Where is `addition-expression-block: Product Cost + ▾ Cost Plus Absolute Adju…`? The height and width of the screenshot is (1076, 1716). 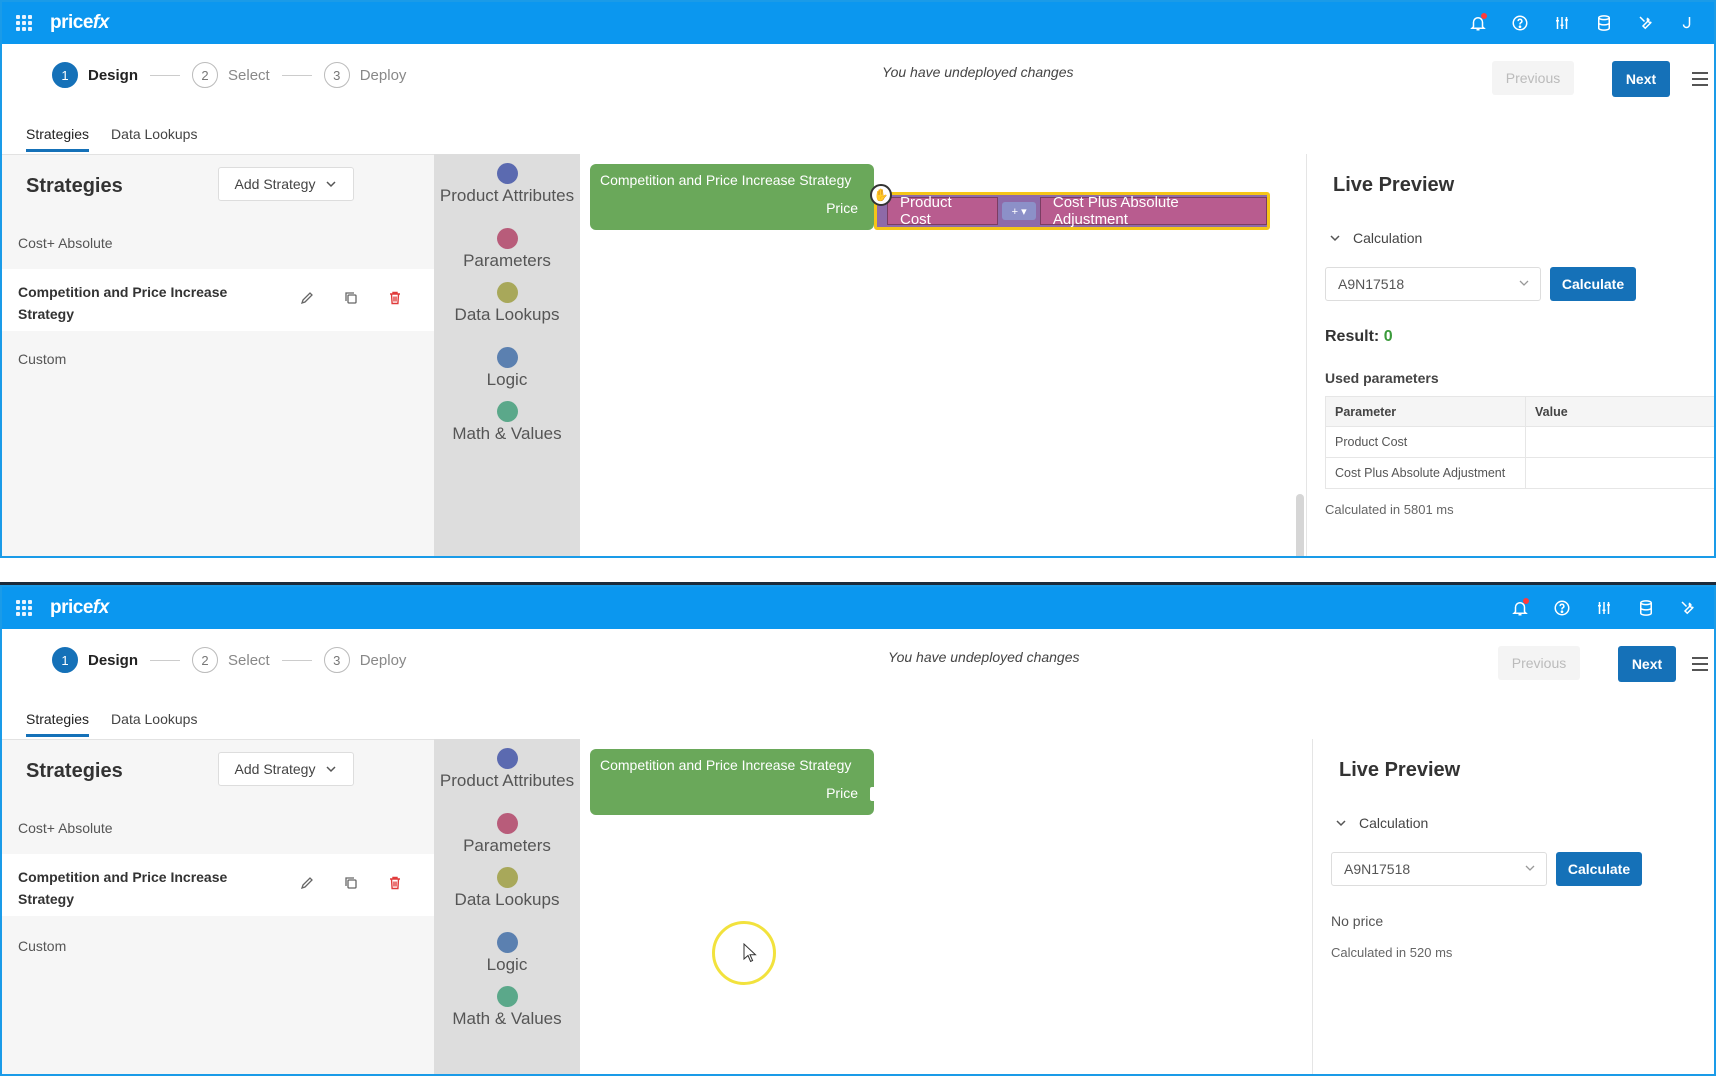
addition-expression-block: Product Cost + ▾ Cost Plus Absolute Adju… is located at coordinates (1072, 211).